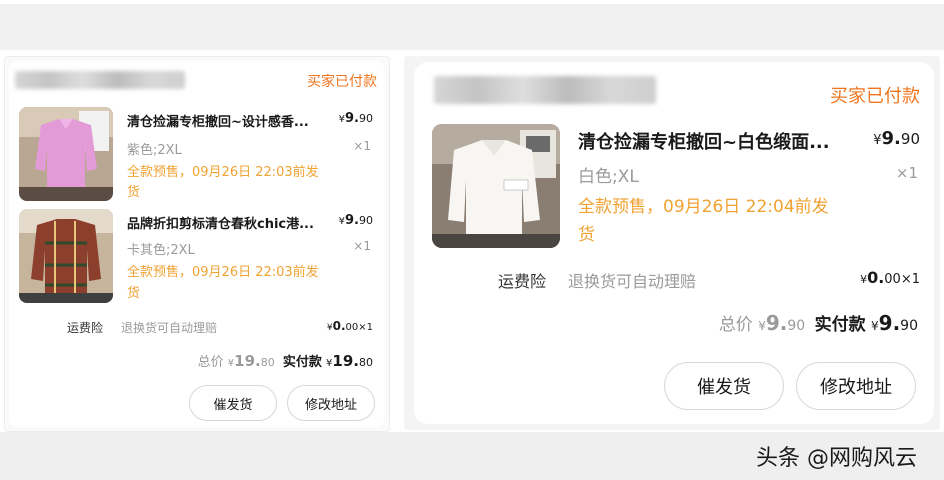  What do you see at coordinates (796, 326) in the screenshot?
I see `total-decimal: 90` at bounding box center [796, 326].